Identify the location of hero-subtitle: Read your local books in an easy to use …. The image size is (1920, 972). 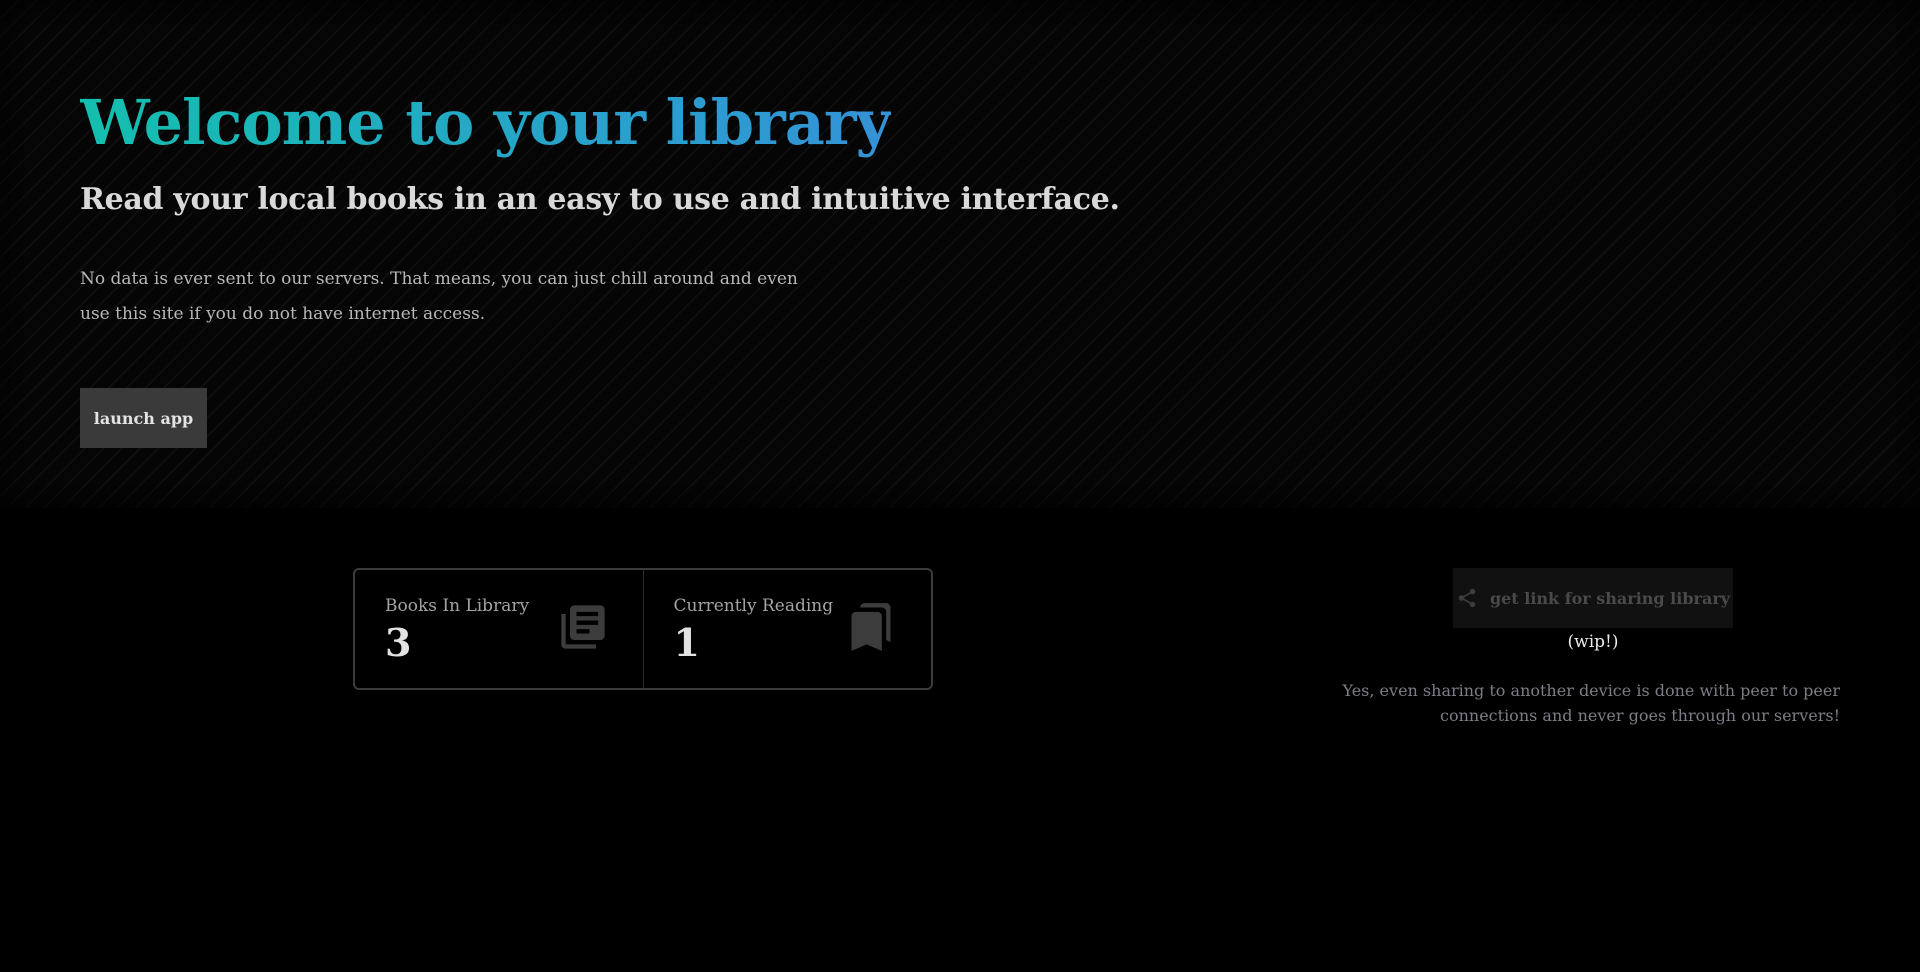
(600, 199).